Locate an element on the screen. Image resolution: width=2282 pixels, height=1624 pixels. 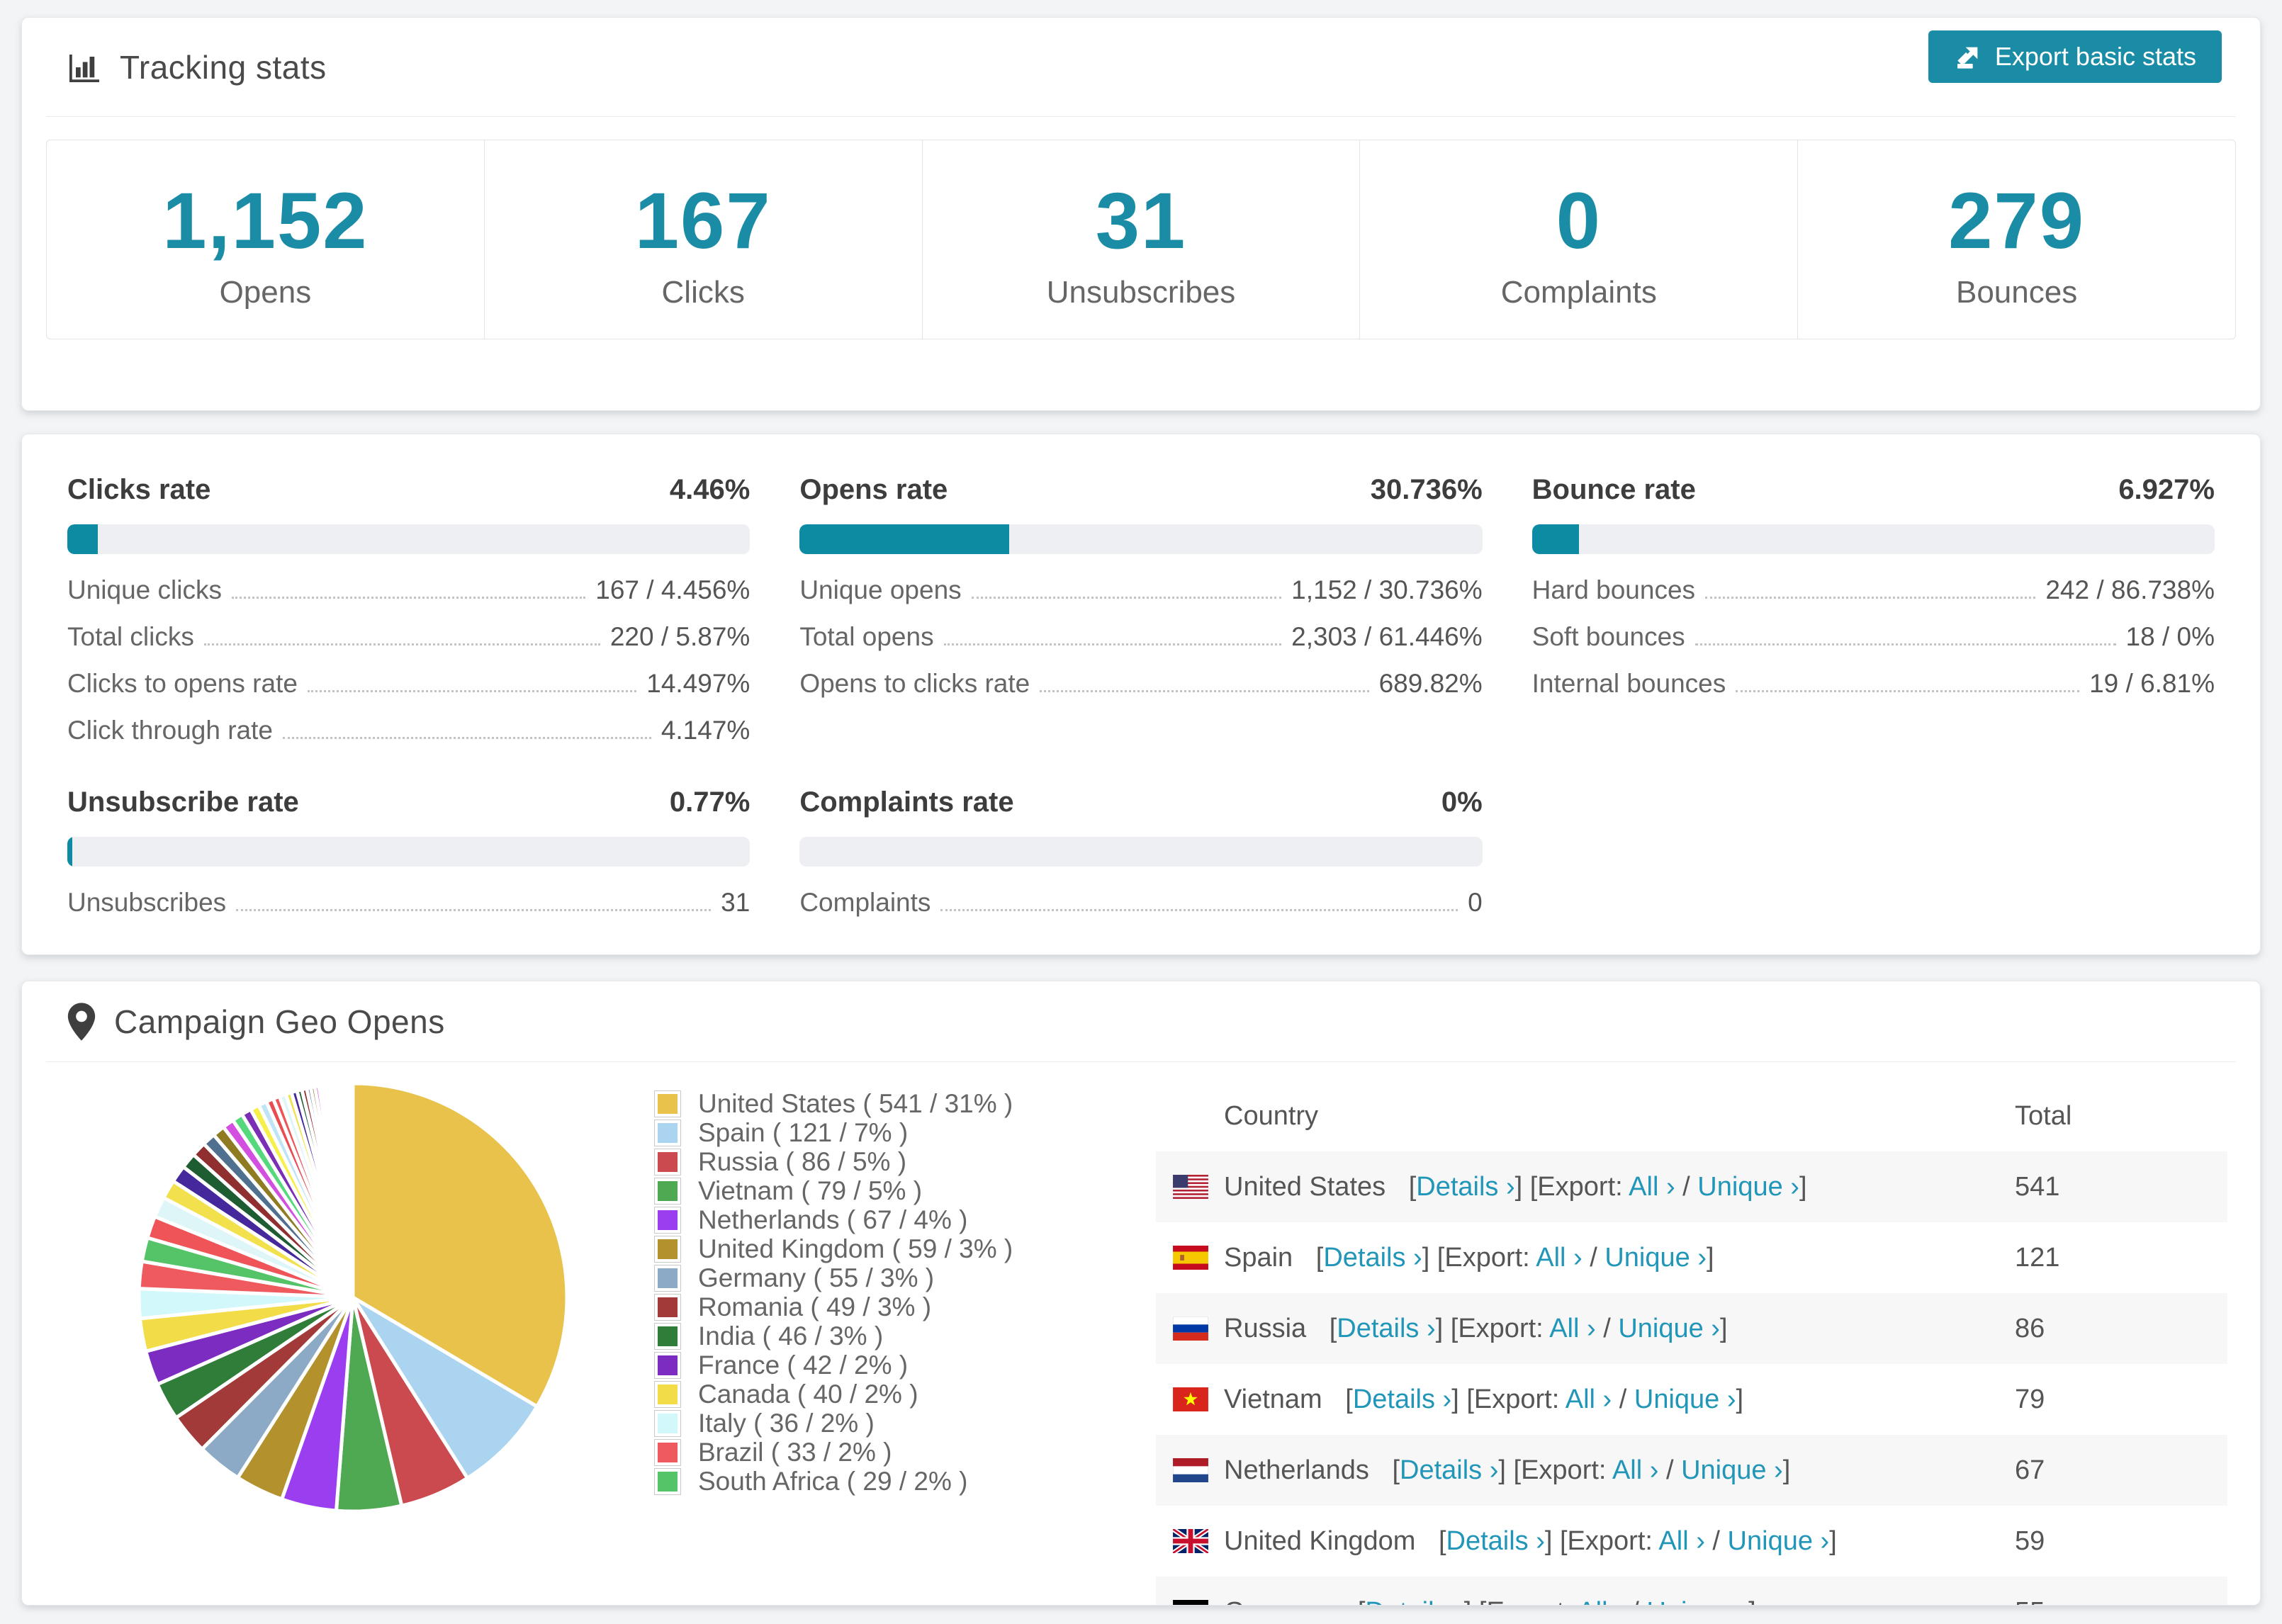
rate-block-unsubscribe-rate: Unsubscribe rate 0.77% Unsubscribes 31 is located at coordinates (409, 860).